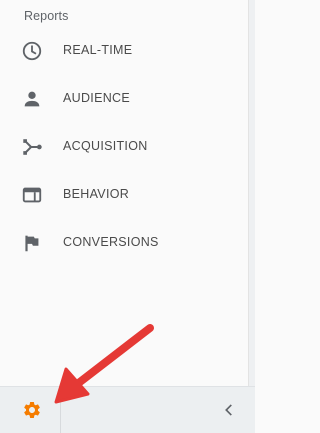 The height and width of the screenshot is (433, 320). Describe the element at coordinates (32, 243) in the screenshot. I see `flag-icon` at that location.